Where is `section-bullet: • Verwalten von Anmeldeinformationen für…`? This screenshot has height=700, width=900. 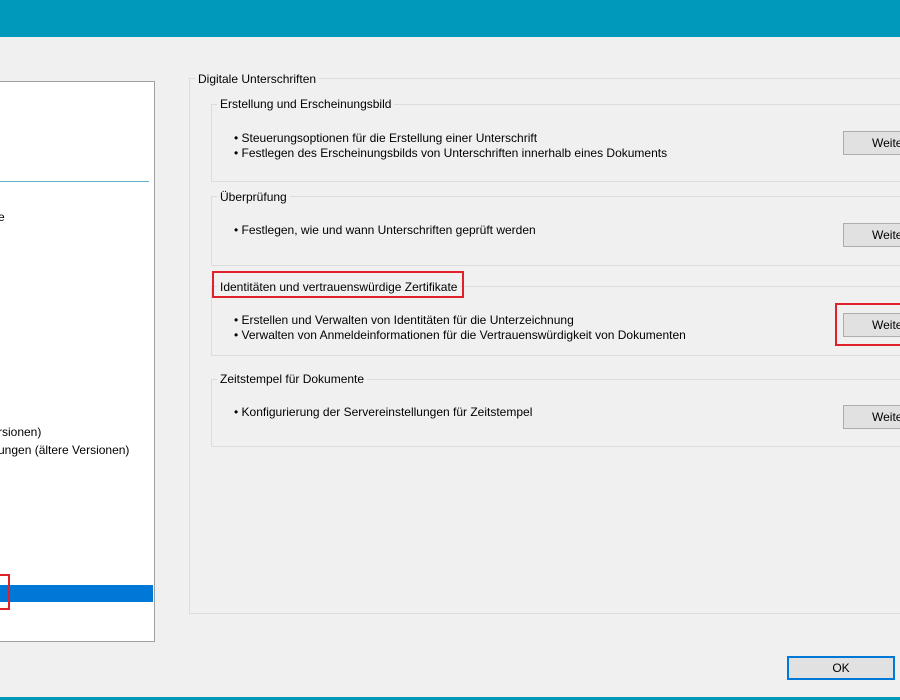
section-bullet: • Verwalten von Anmeldeinformationen für… is located at coordinates (460, 335).